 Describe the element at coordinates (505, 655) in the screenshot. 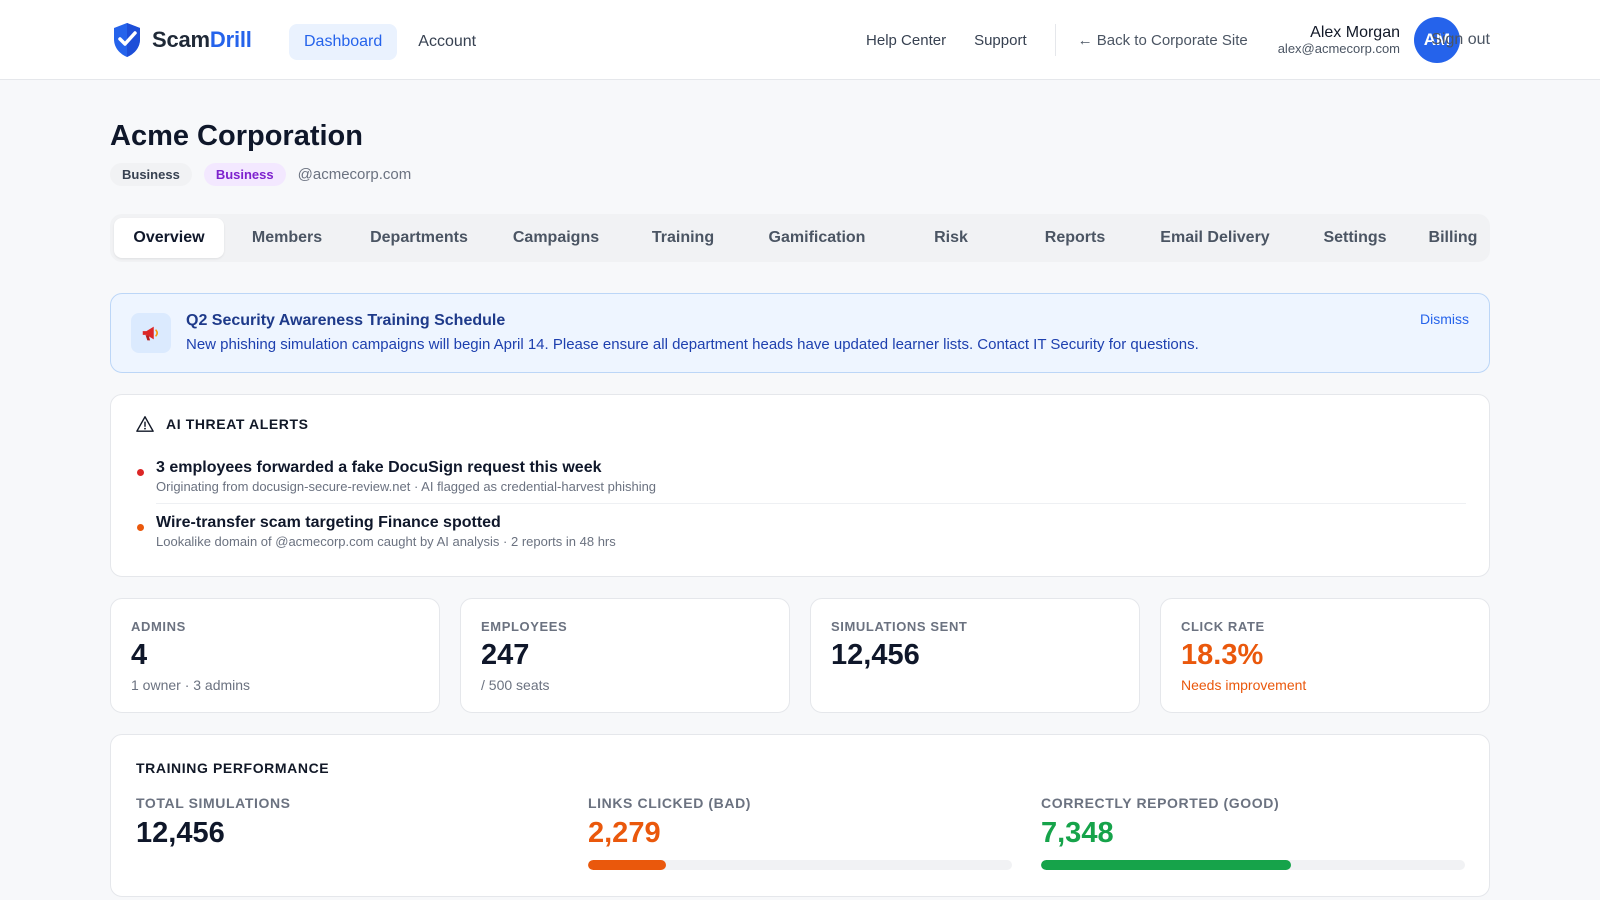

I see `stat-value: 247` at that location.